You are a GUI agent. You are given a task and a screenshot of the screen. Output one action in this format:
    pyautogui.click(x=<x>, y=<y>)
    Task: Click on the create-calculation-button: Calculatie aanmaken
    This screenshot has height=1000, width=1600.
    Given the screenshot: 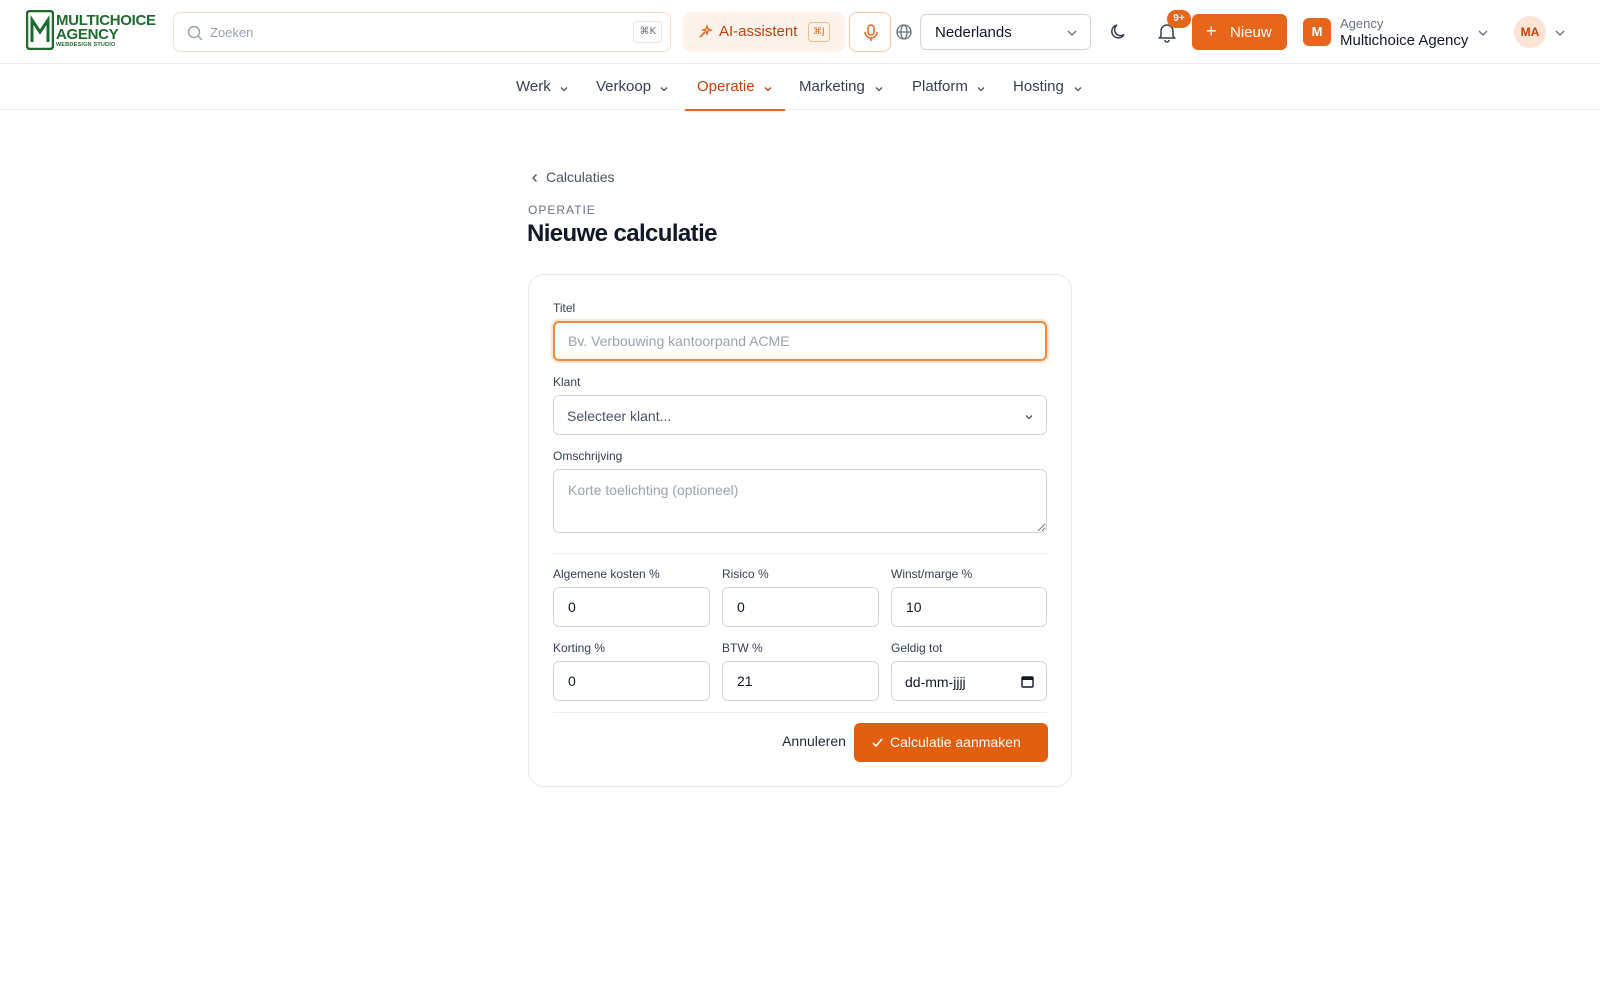 What is the action you would take?
    pyautogui.click(x=951, y=742)
    